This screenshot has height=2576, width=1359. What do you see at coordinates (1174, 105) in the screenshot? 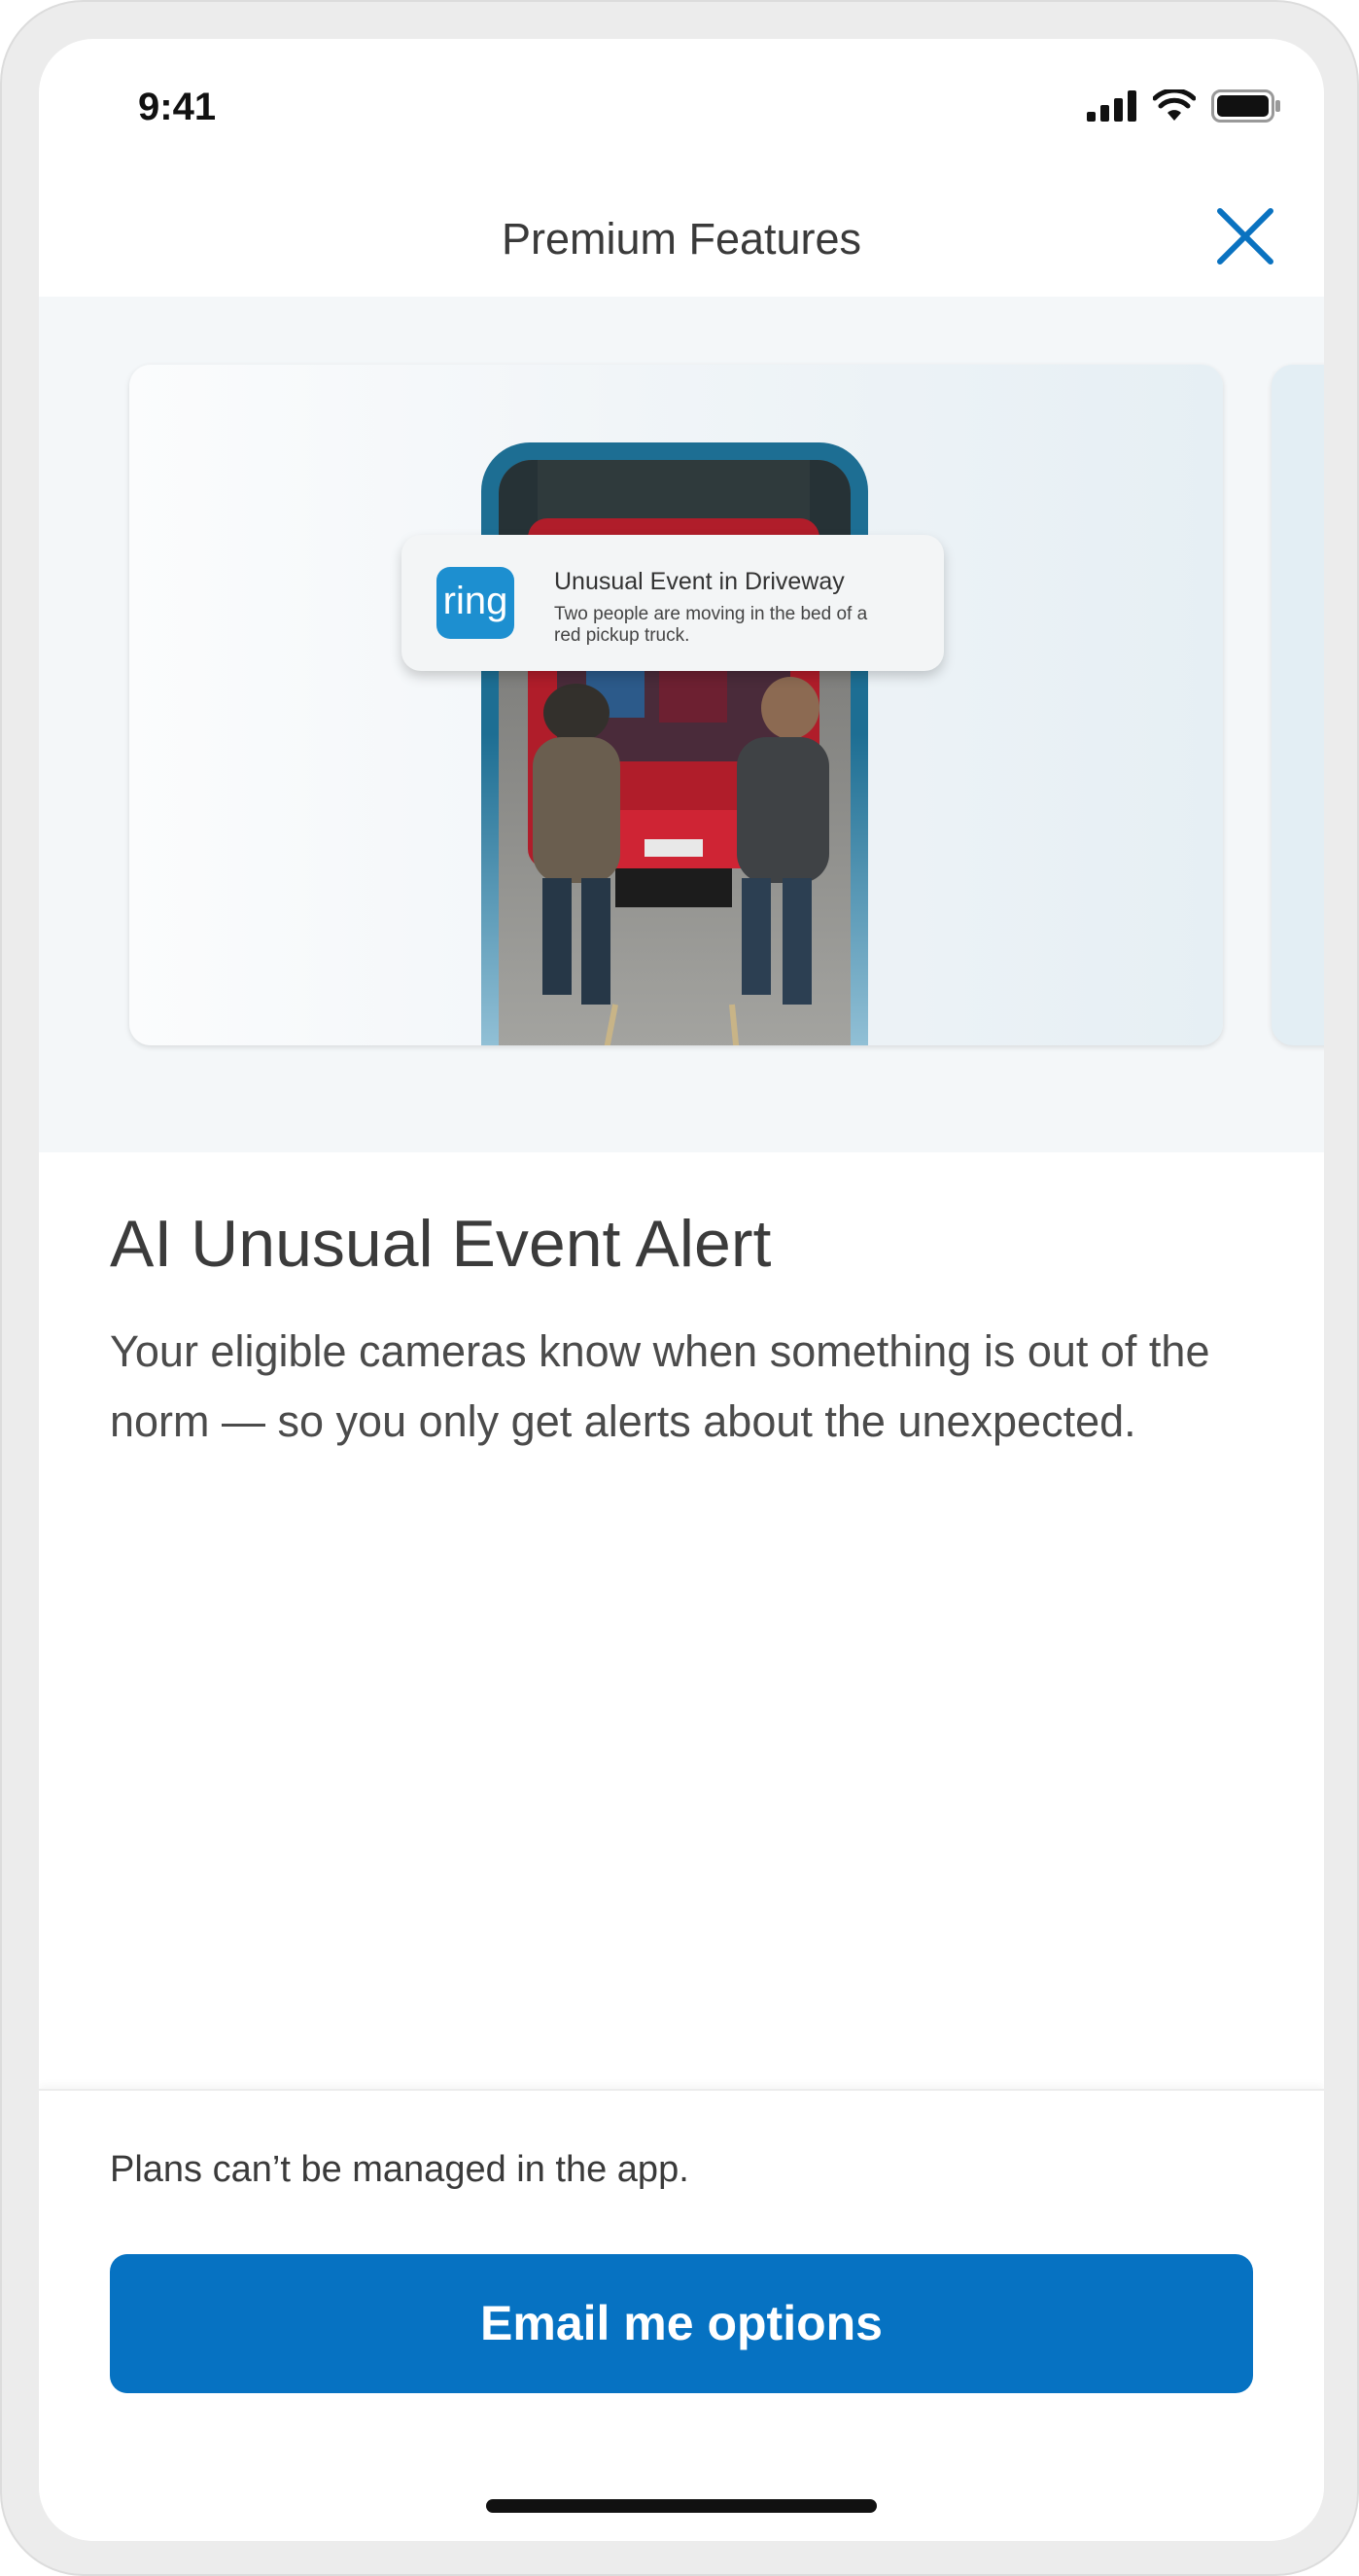
I see `wifi-icon` at bounding box center [1174, 105].